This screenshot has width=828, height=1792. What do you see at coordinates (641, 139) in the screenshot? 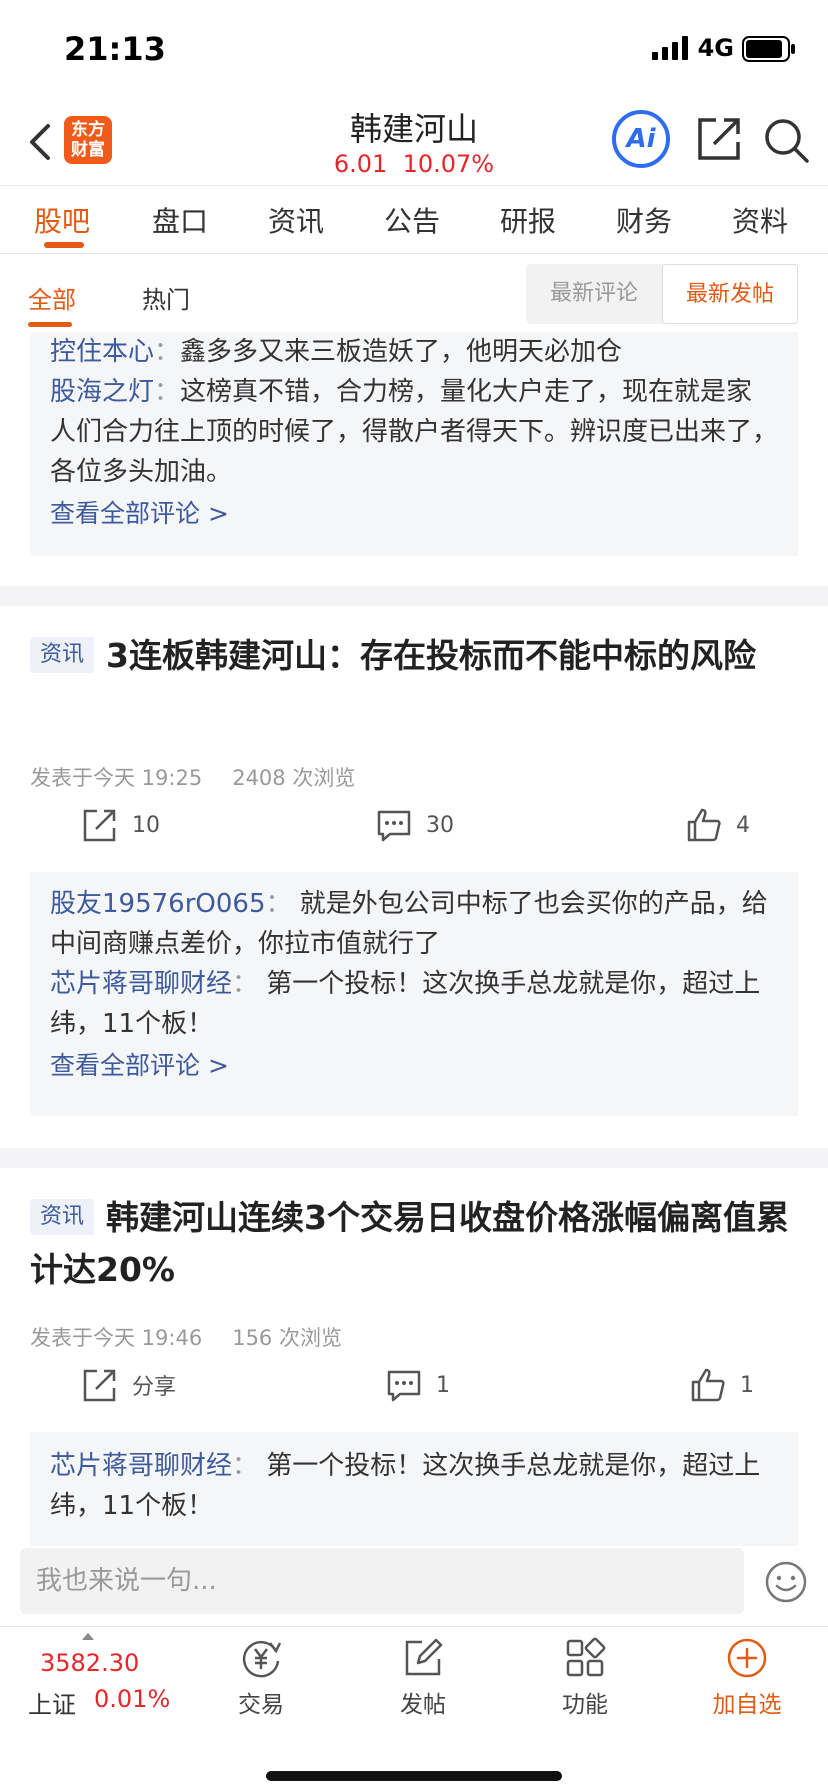
I see `ai-button: Ai` at bounding box center [641, 139].